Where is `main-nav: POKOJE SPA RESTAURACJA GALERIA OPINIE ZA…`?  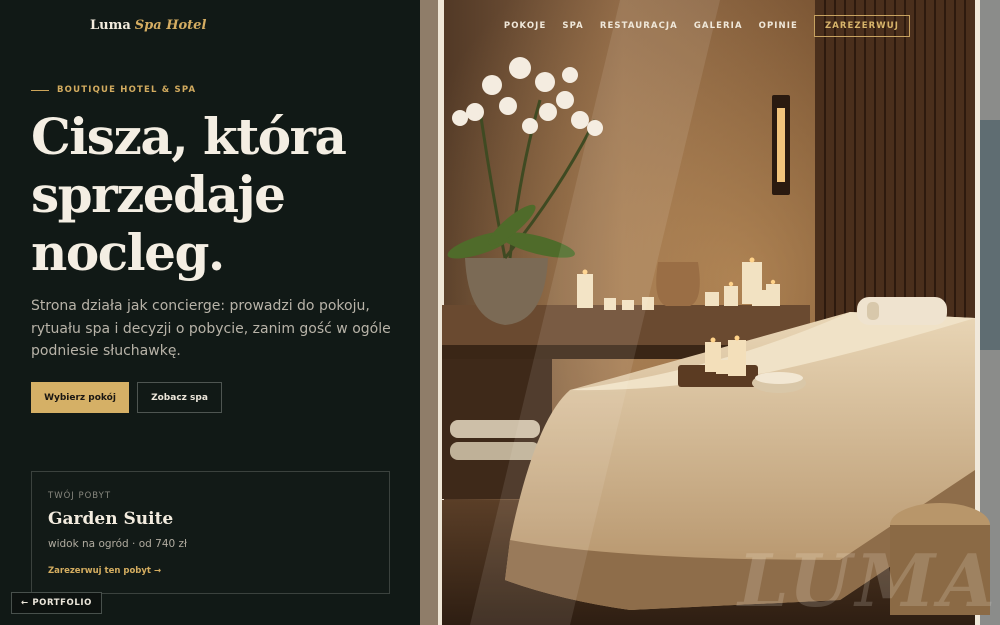 main-nav: POKOJE SPA RESTAURACJA GALERIA OPINIE ZA… is located at coordinates (710, 26).